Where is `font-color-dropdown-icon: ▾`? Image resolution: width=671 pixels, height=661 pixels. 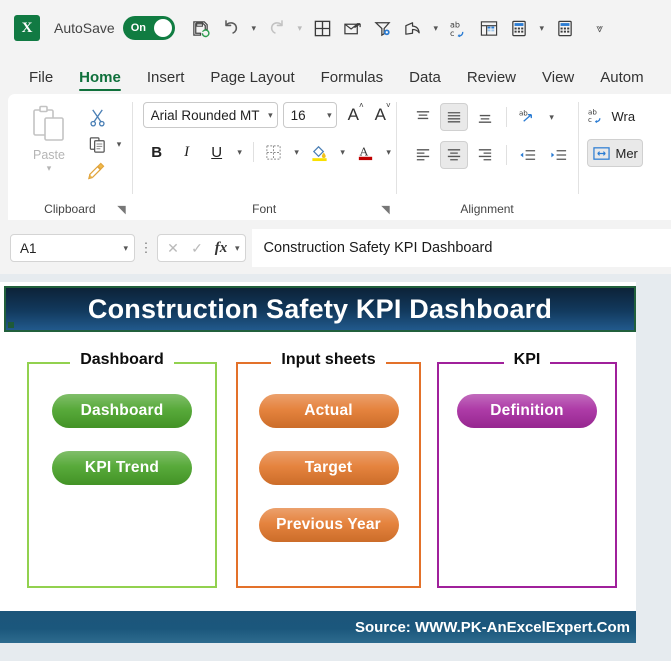
font-color-dropdown-icon: ▾ is located at coordinates (389, 152).